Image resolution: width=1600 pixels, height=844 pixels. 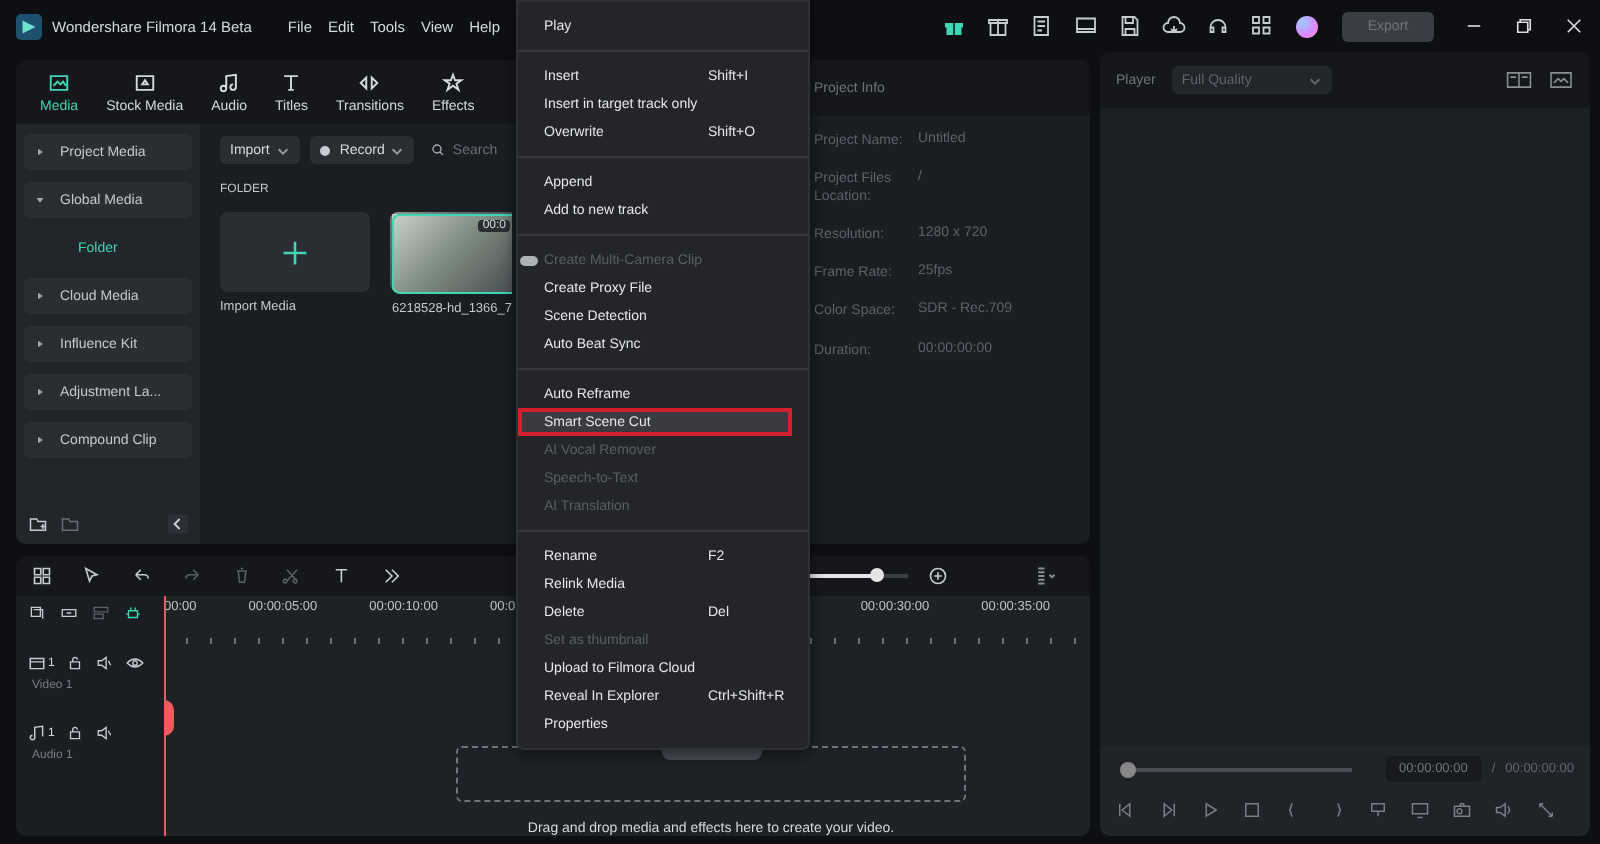 What do you see at coordinates (1307, 26) in the screenshot?
I see `avatar-circle` at bounding box center [1307, 26].